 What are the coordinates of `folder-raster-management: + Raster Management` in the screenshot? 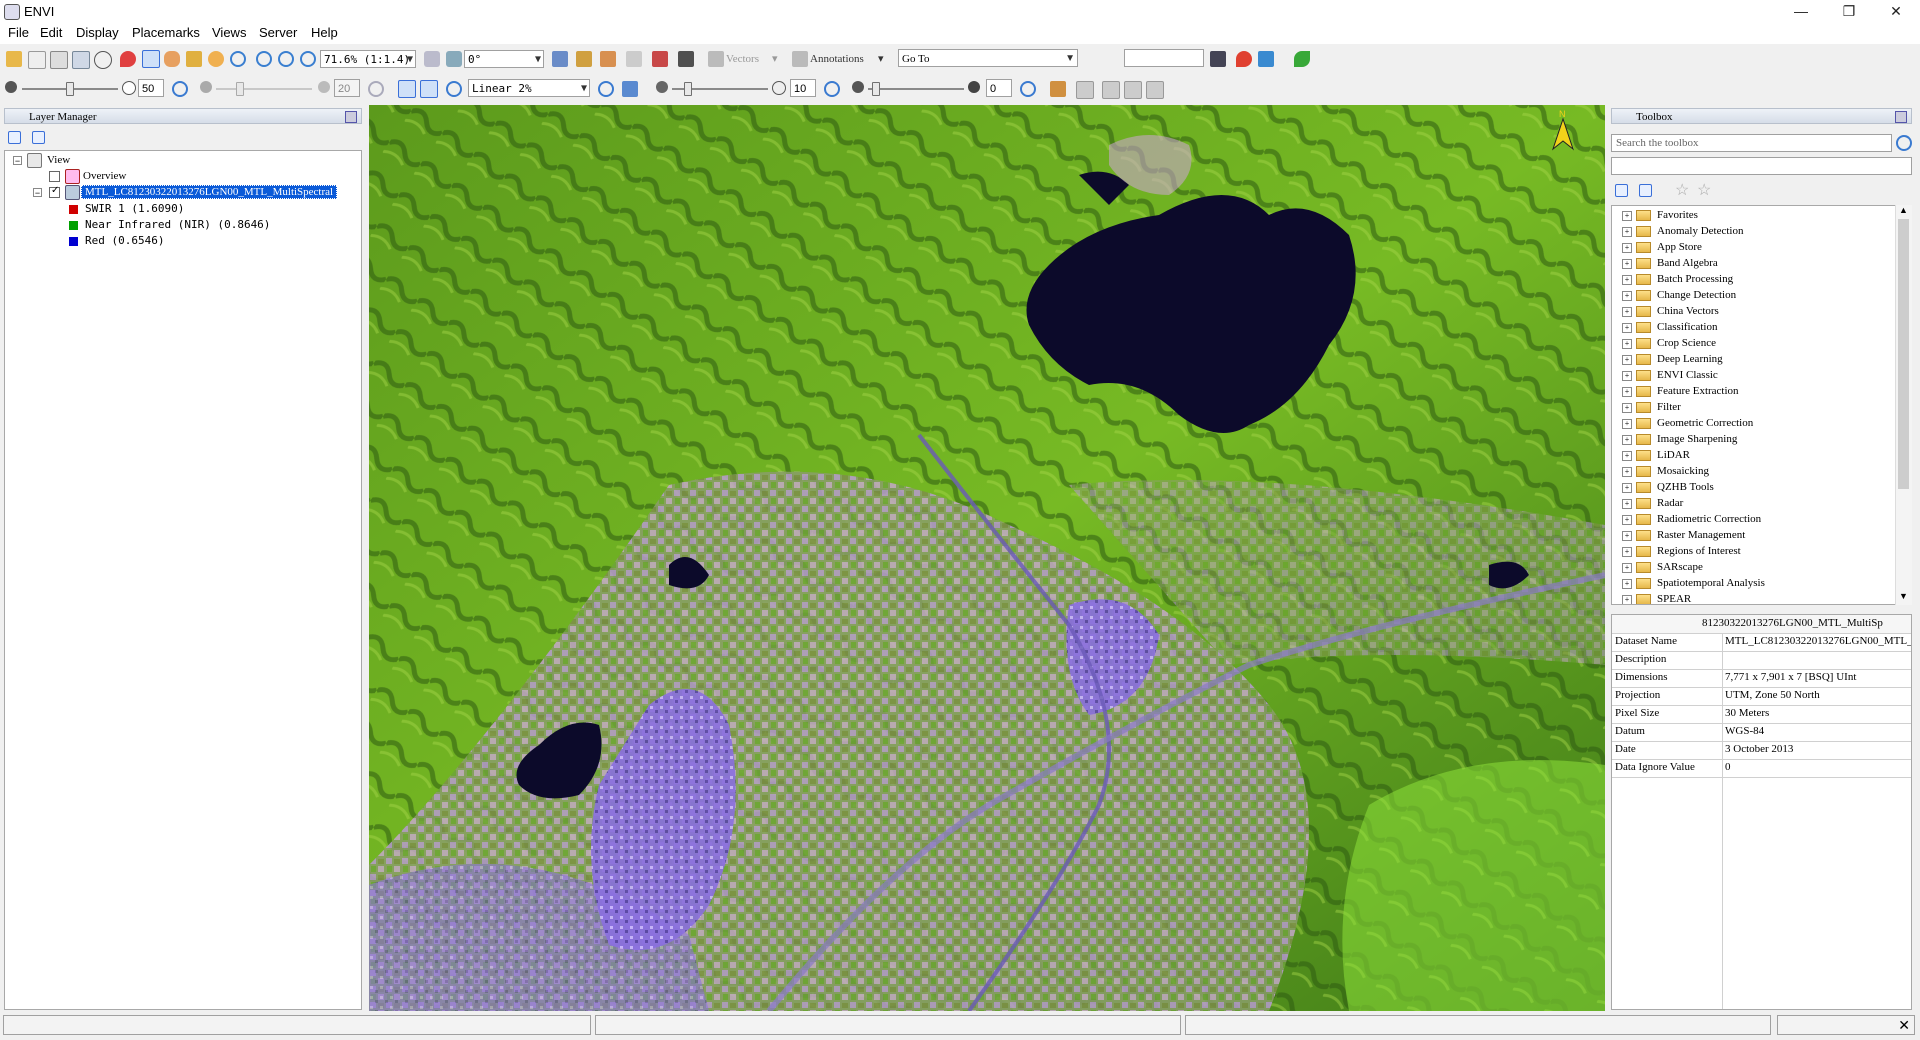 It's located at (1752, 535).